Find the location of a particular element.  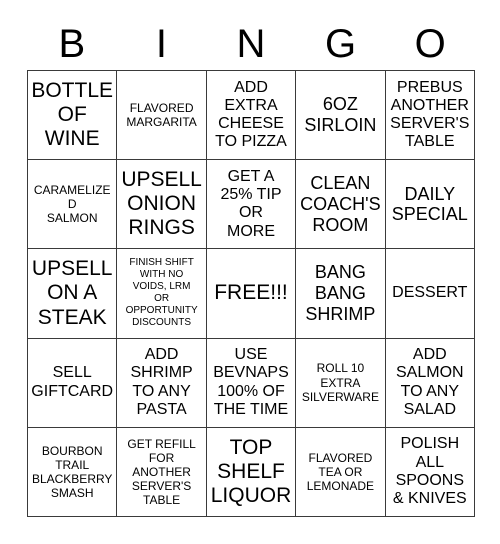

bingo-square-label: UPSELL ON A STEAK is located at coordinates (72, 293).